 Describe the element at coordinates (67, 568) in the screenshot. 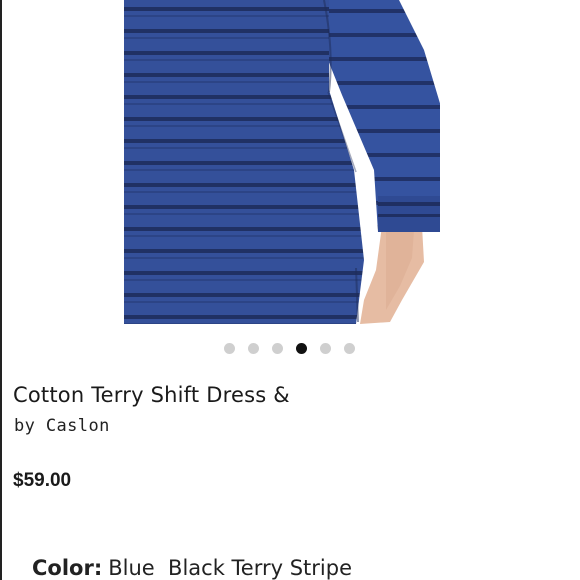

I see `color-label: Color:` at that location.